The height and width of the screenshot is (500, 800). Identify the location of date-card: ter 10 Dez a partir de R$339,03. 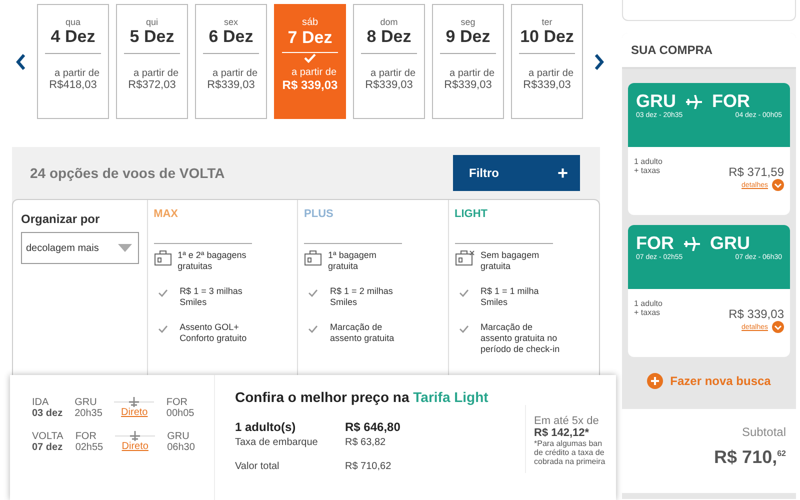
(547, 61).